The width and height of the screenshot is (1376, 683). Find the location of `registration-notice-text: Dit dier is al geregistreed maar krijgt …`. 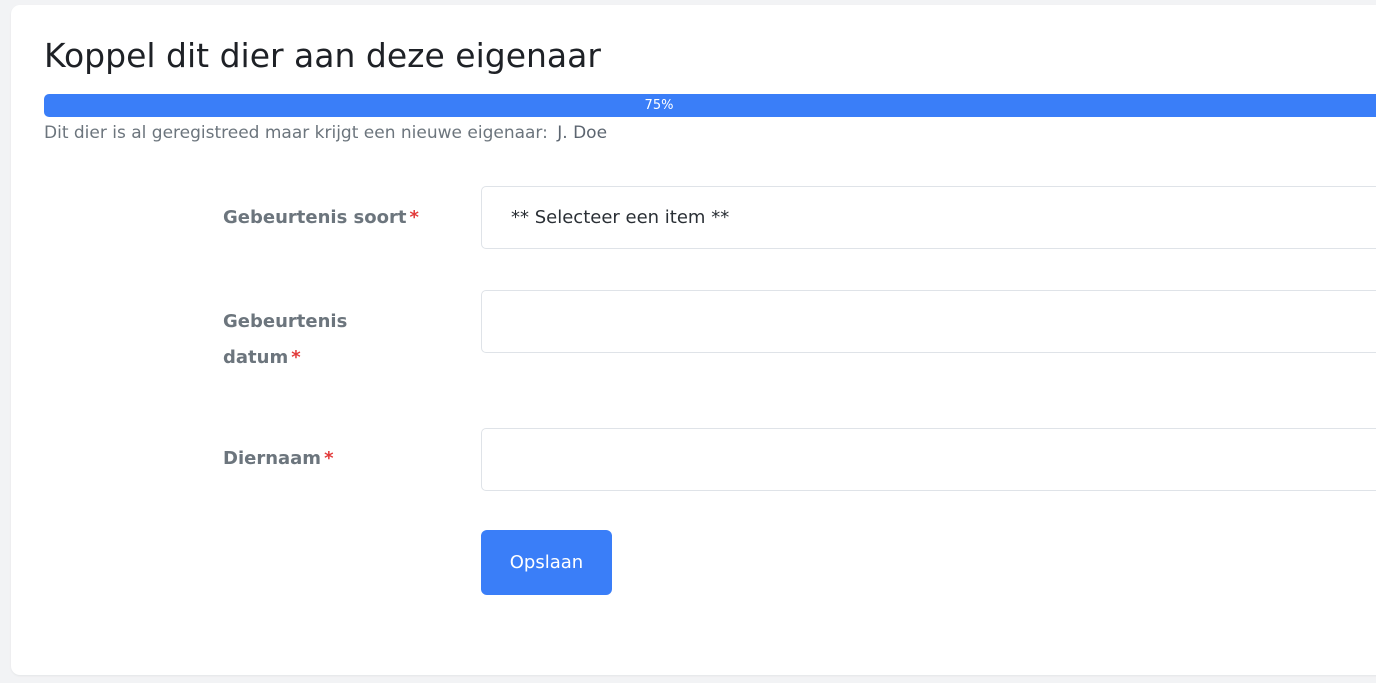

registration-notice-text: Dit dier is al geregistreed maar krijgt … is located at coordinates (296, 133).